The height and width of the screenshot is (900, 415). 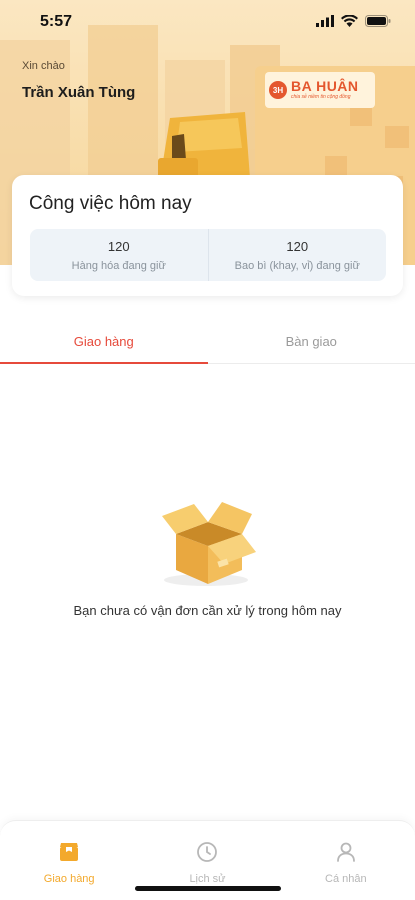 What do you see at coordinates (104, 341) in the screenshot?
I see `tab-delivery: Giao hàng` at bounding box center [104, 341].